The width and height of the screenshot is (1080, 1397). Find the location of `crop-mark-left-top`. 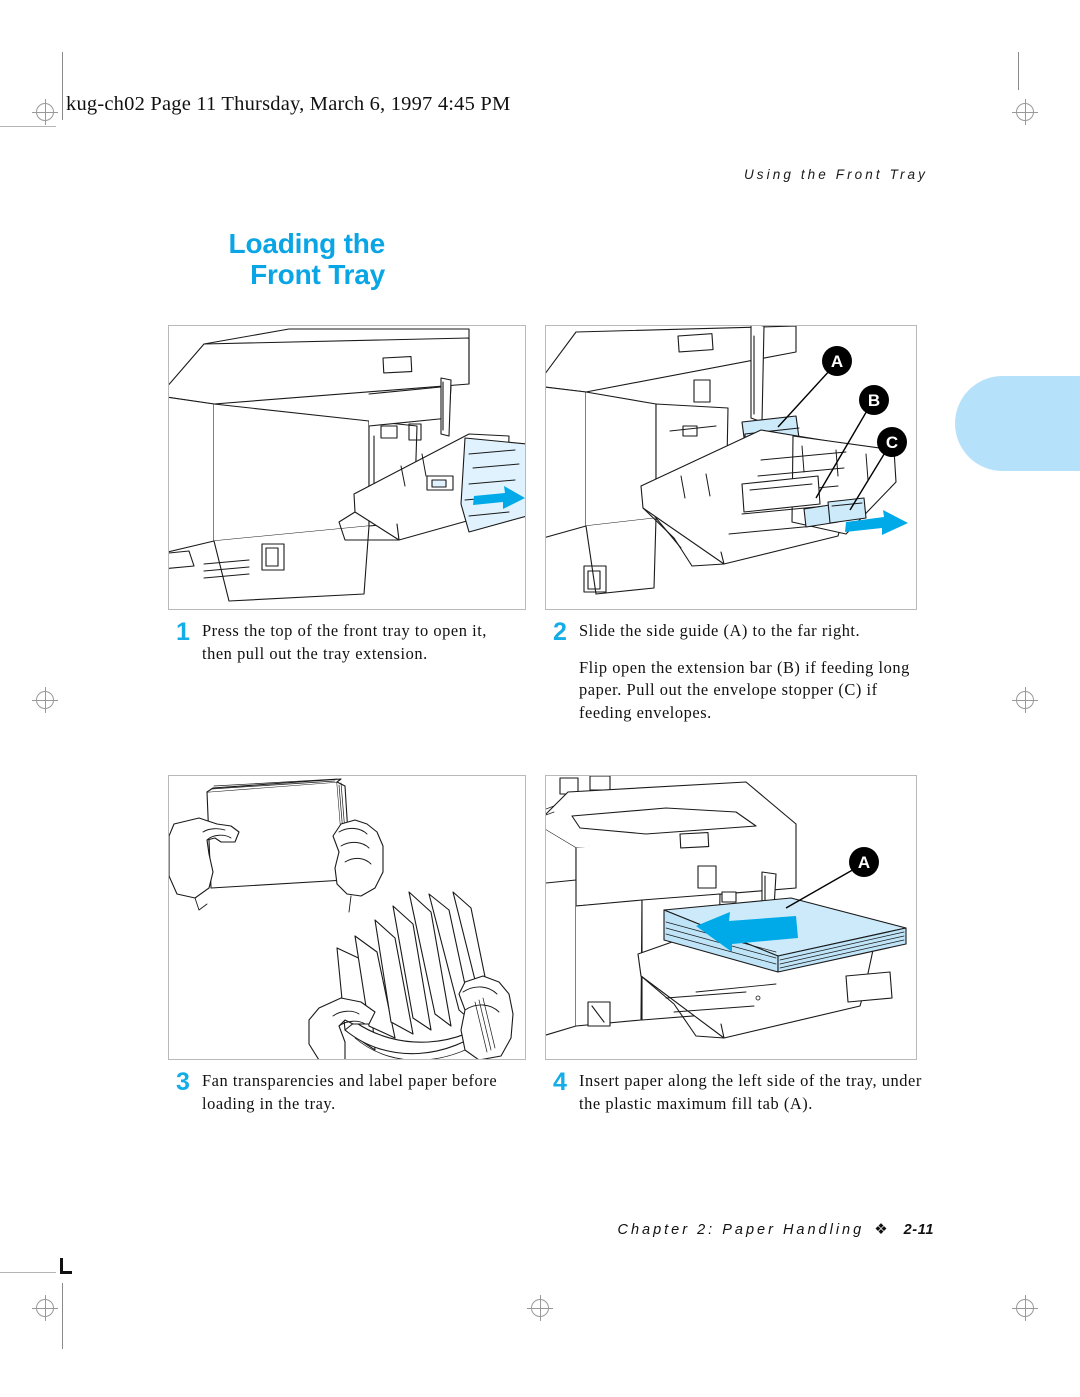

crop-mark-left-top is located at coordinates (62, 86).